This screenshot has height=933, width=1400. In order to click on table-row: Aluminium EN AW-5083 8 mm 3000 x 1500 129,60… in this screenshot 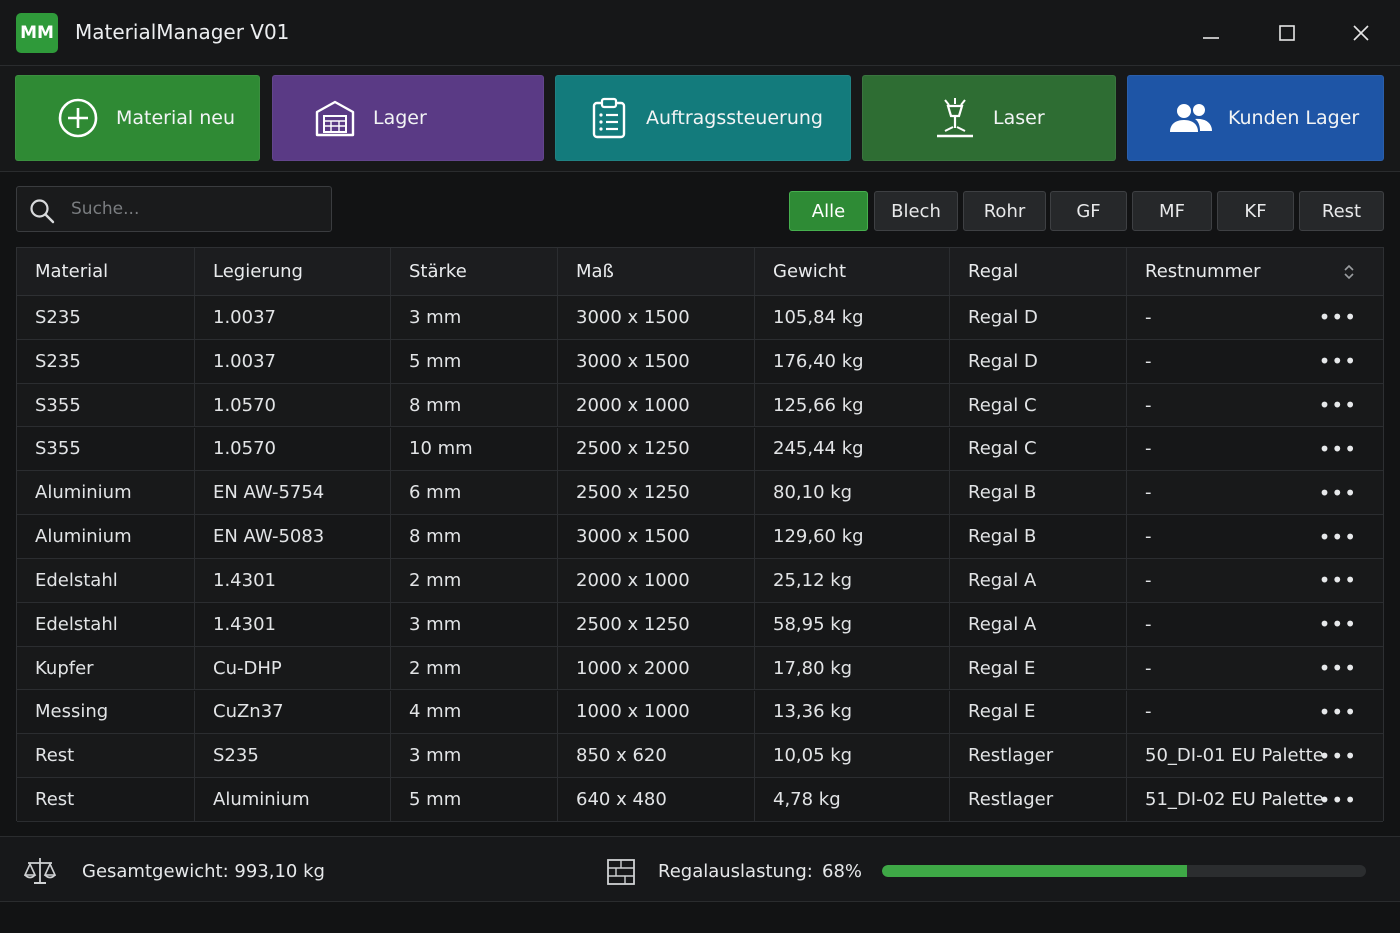, I will do `click(700, 537)`.